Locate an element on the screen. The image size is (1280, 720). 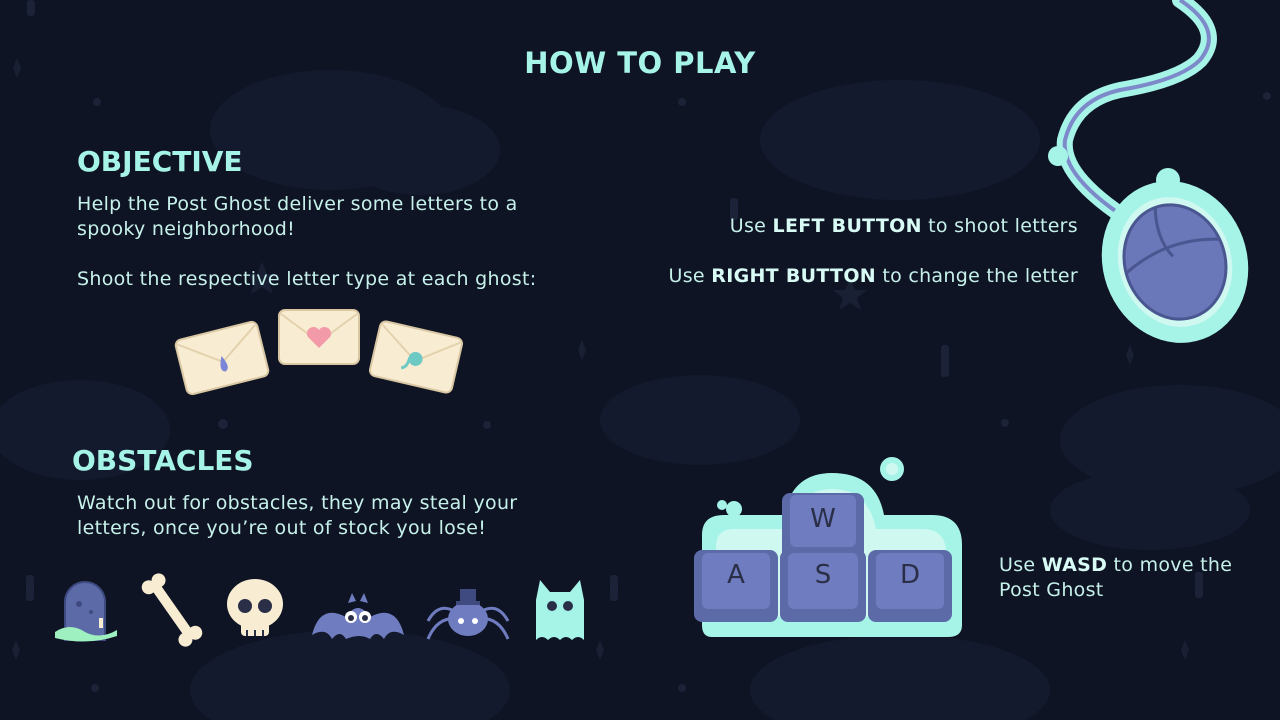
key-d-label: D is located at coordinates (910, 575).